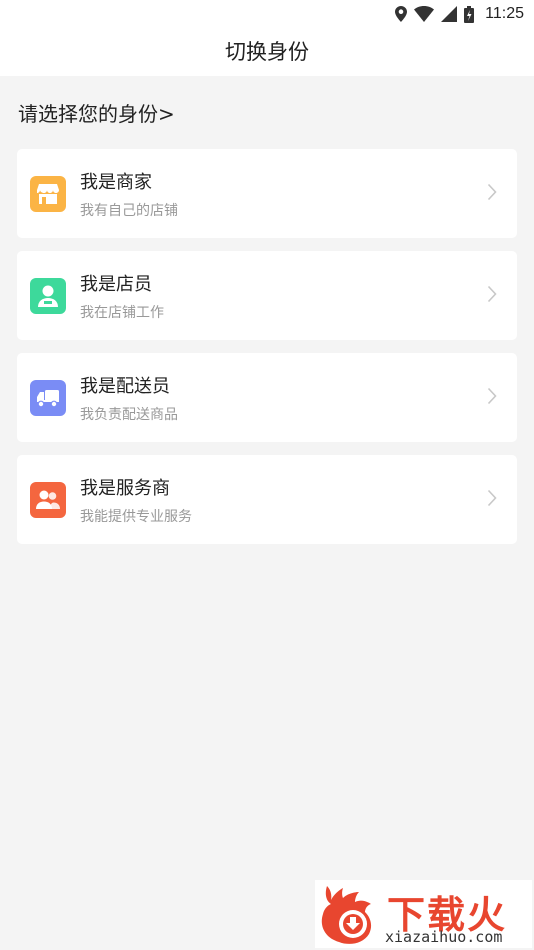 The width and height of the screenshot is (534, 950). I want to click on identity-desc: 我负责配送商品, so click(129, 415).